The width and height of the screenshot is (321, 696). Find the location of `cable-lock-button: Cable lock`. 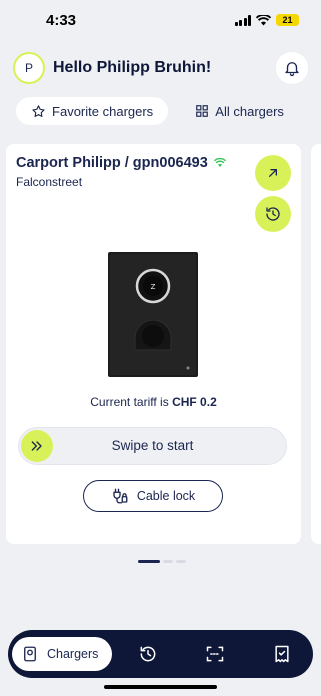

cable-lock-button: Cable lock is located at coordinates (153, 496).